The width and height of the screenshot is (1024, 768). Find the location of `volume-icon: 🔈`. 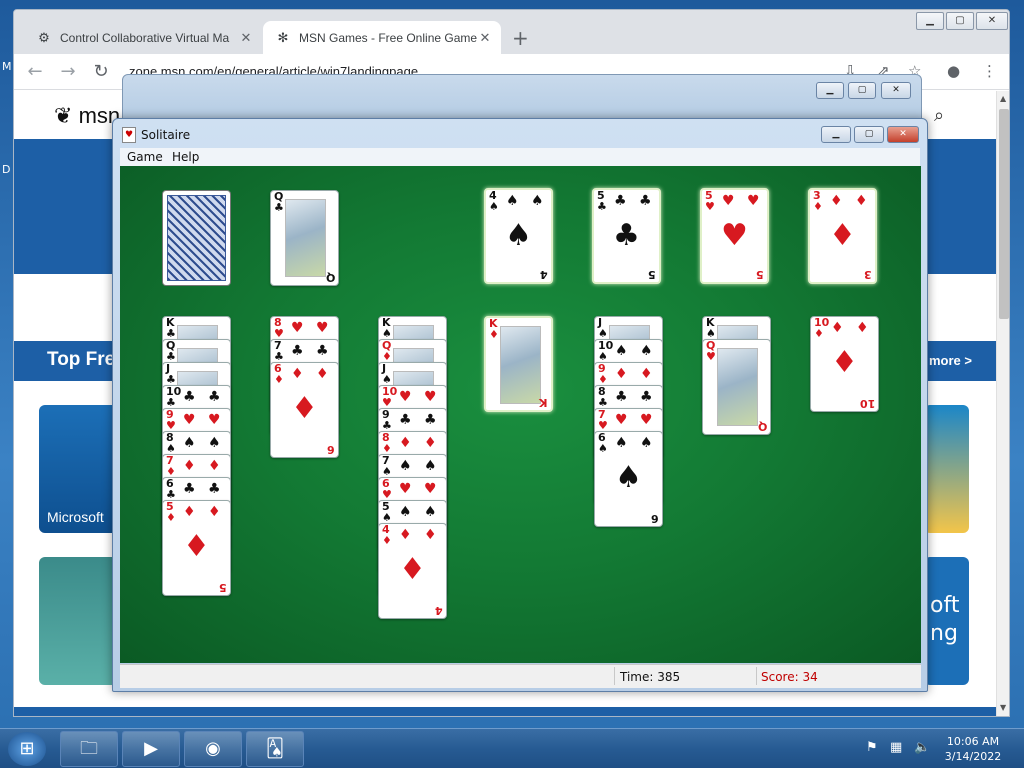

volume-icon: 🔈 is located at coordinates (922, 747).